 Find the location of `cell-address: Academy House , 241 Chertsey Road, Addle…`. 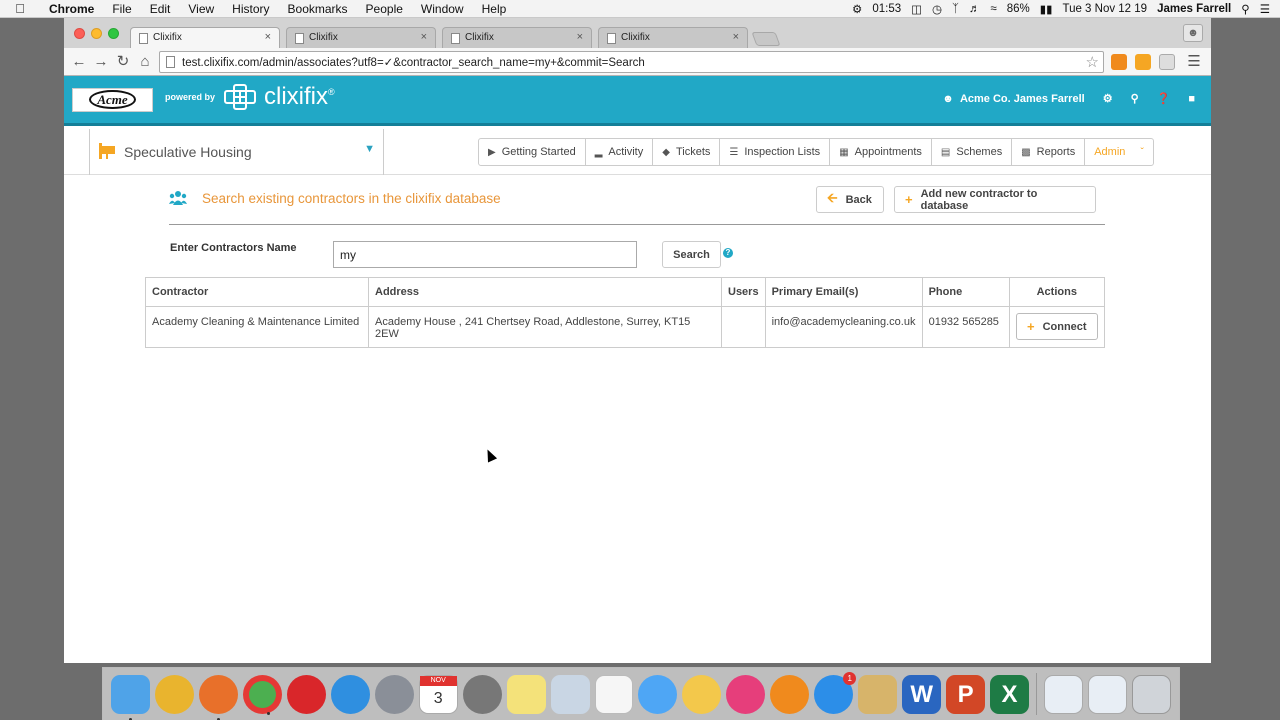

cell-address: Academy House , 241 Chertsey Road, Addle… is located at coordinates (545, 327).